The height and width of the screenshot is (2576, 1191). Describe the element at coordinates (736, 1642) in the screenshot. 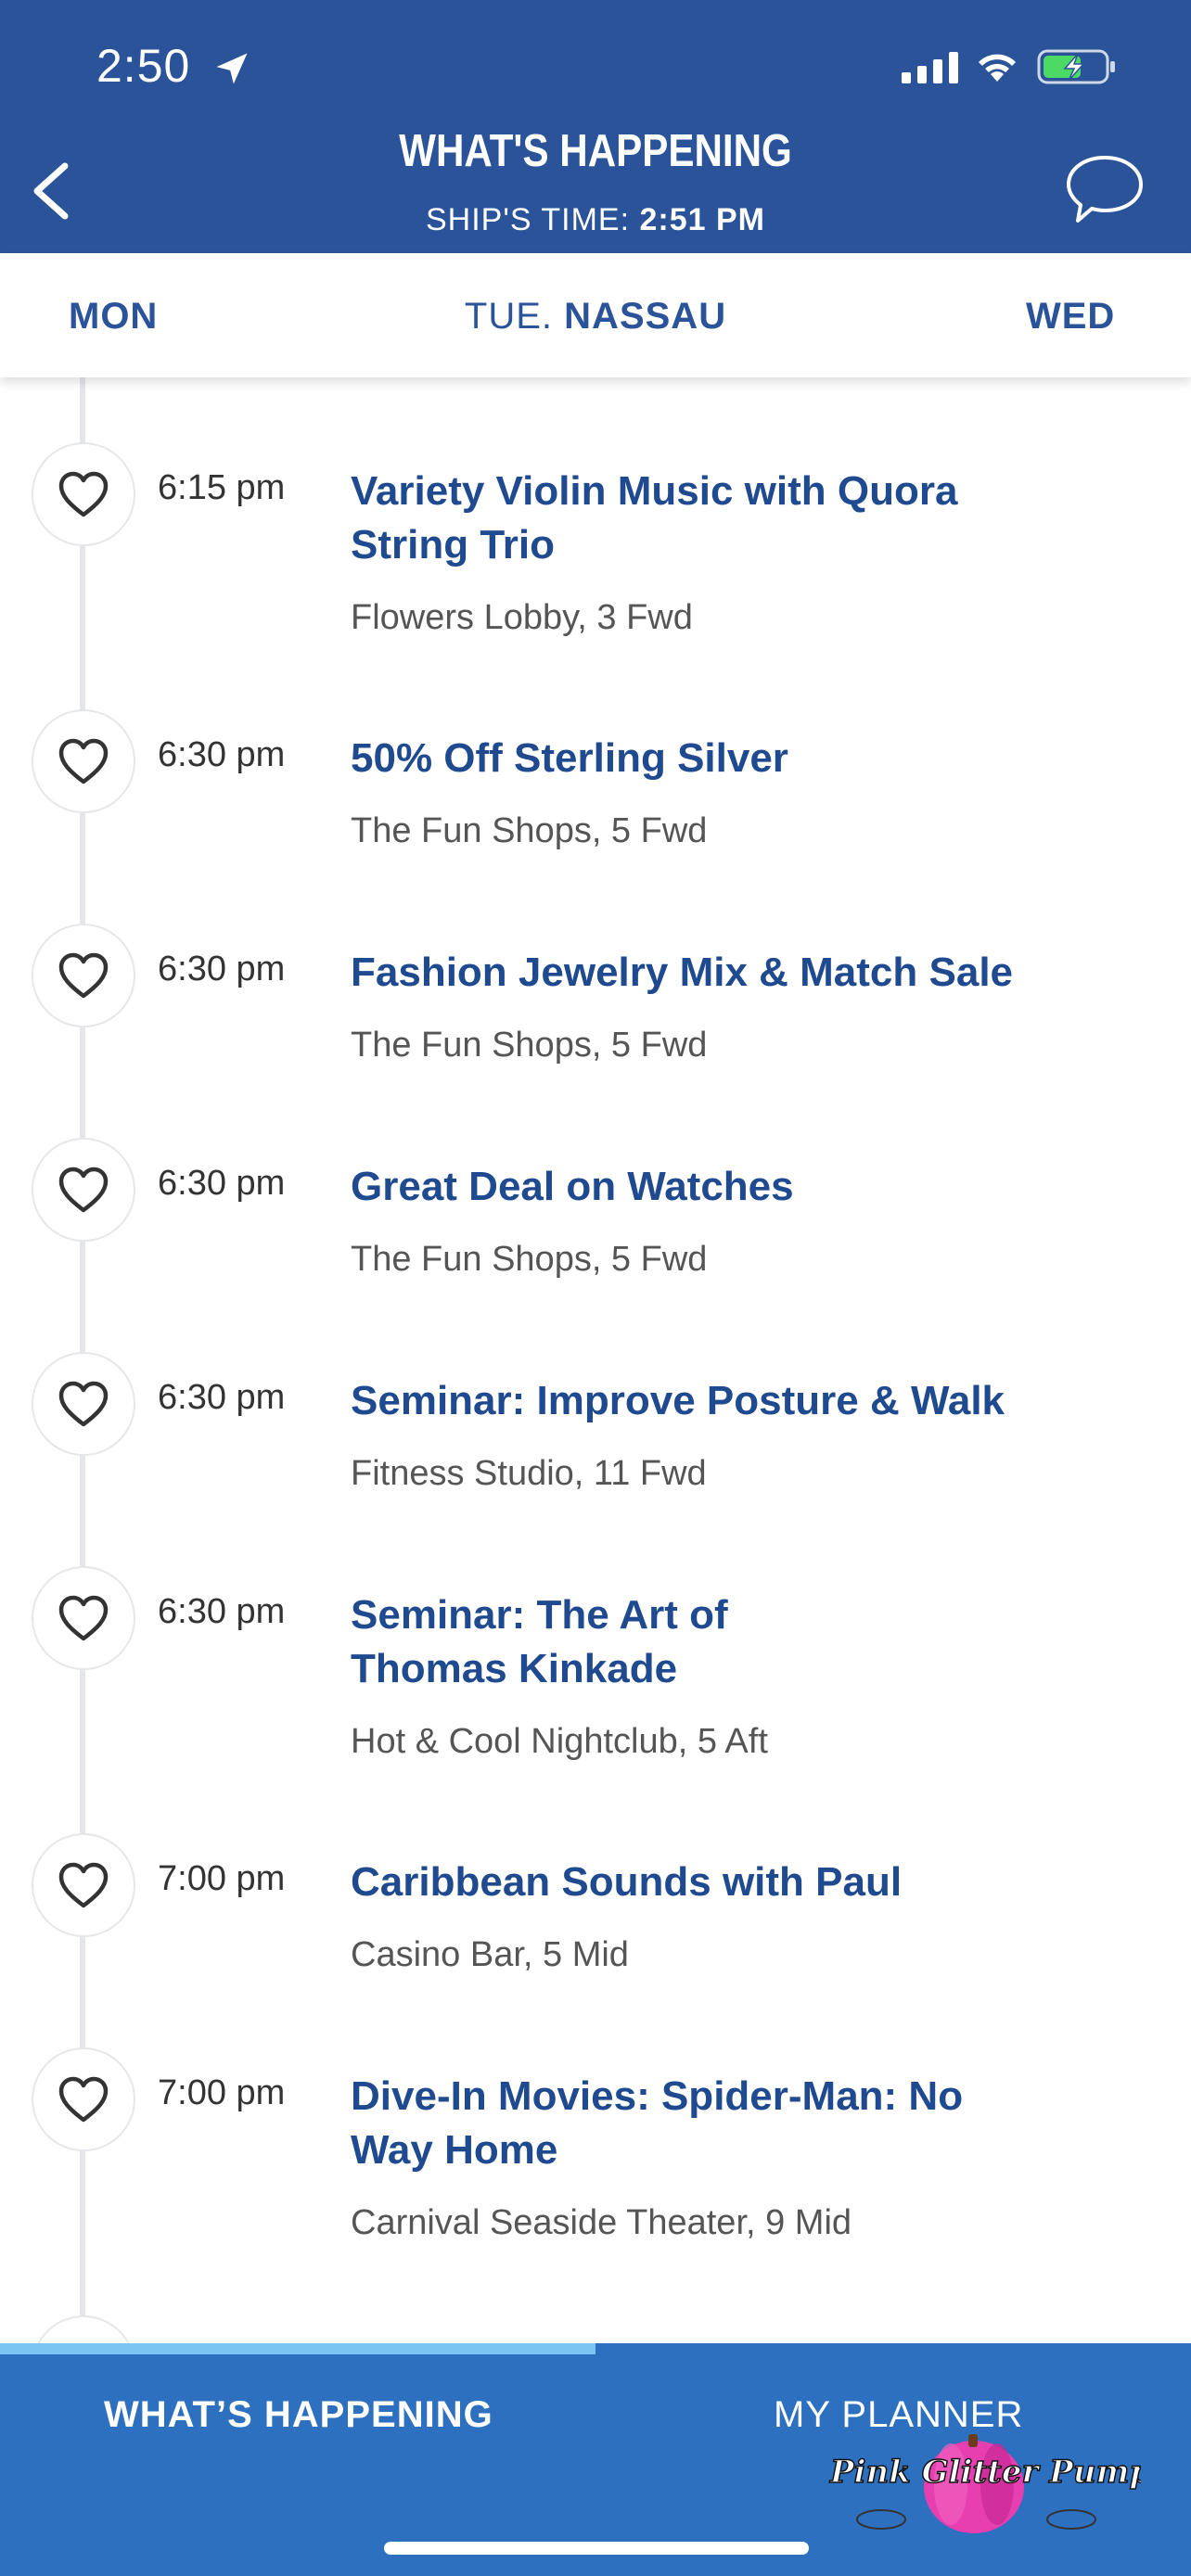

I see `event-title: Seminar: The Art of Thomas Kinkade` at that location.